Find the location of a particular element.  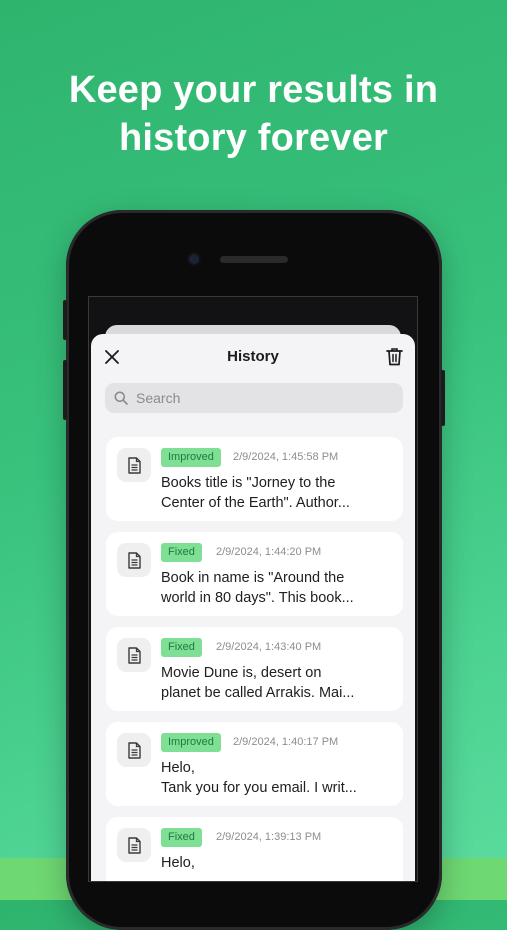

headline: Keep your results in history forever is located at coordinates (253, 114).